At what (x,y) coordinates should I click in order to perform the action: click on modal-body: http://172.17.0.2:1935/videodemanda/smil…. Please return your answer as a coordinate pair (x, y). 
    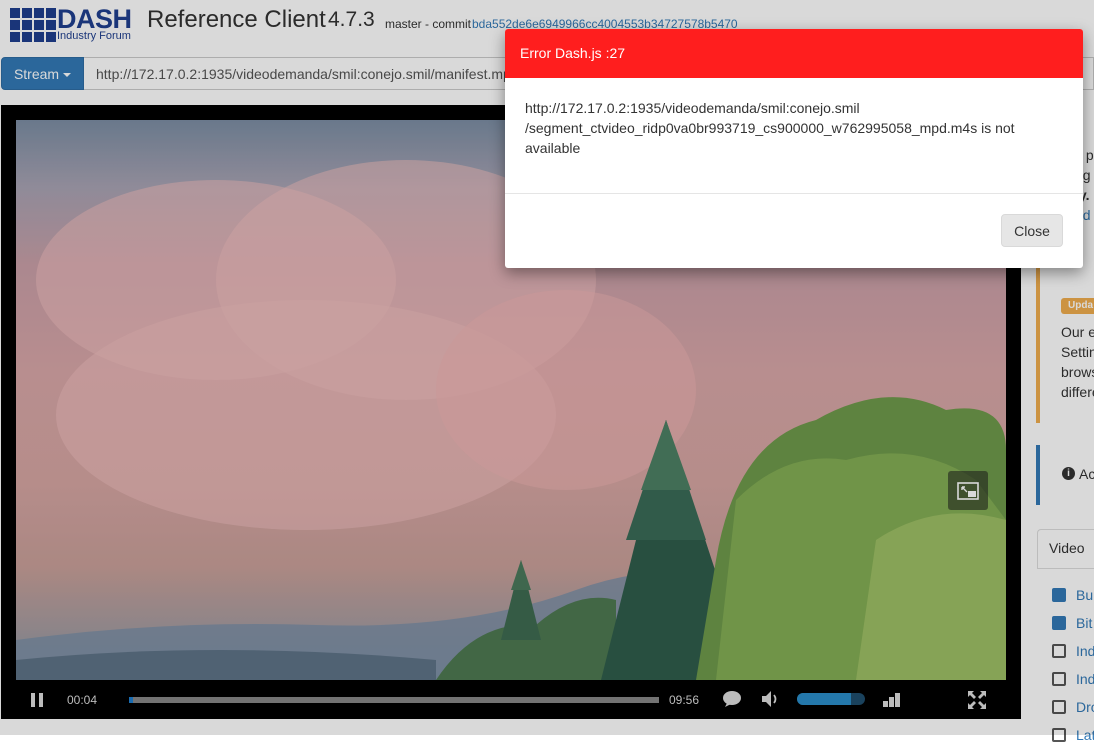
    Looking at the image, I should click on (794, 136).